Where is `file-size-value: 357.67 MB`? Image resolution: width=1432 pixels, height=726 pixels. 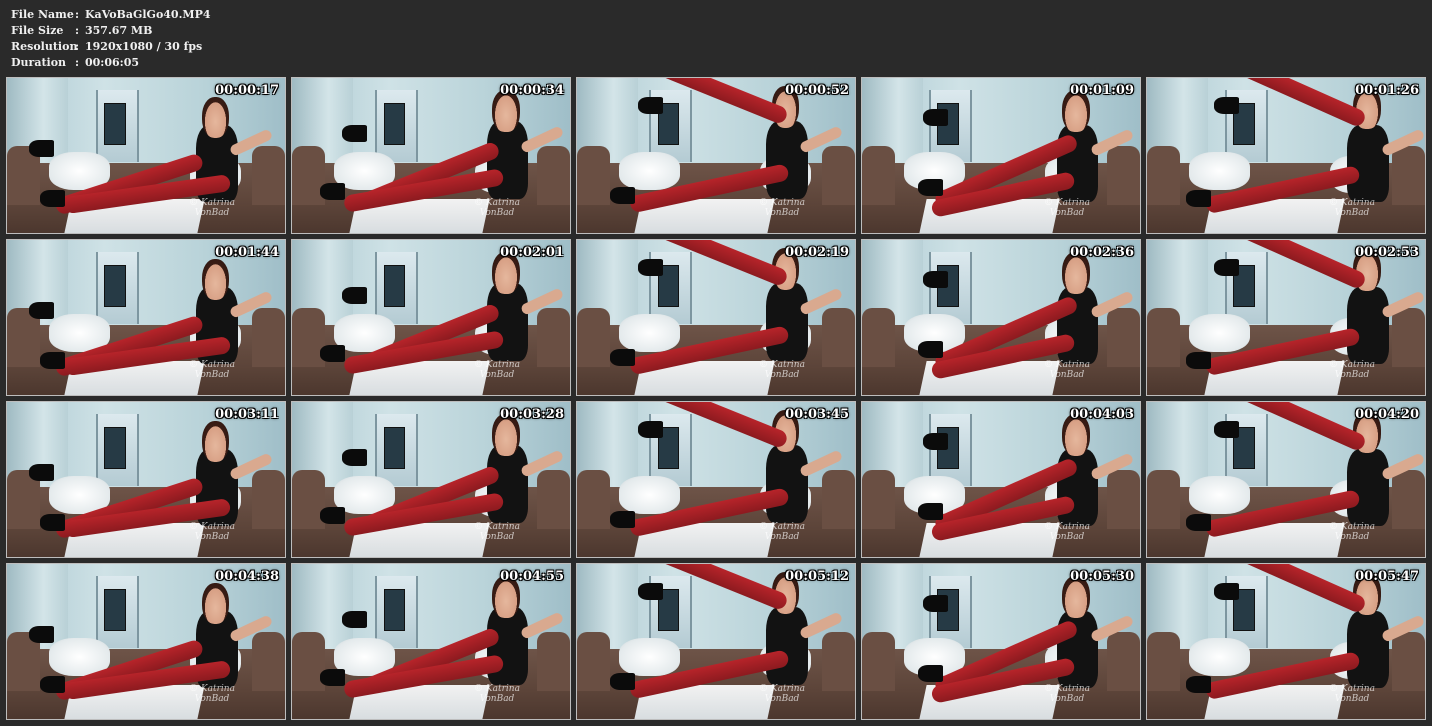 file-size-value: 357.67 MB is located at coordinates (119, 30).